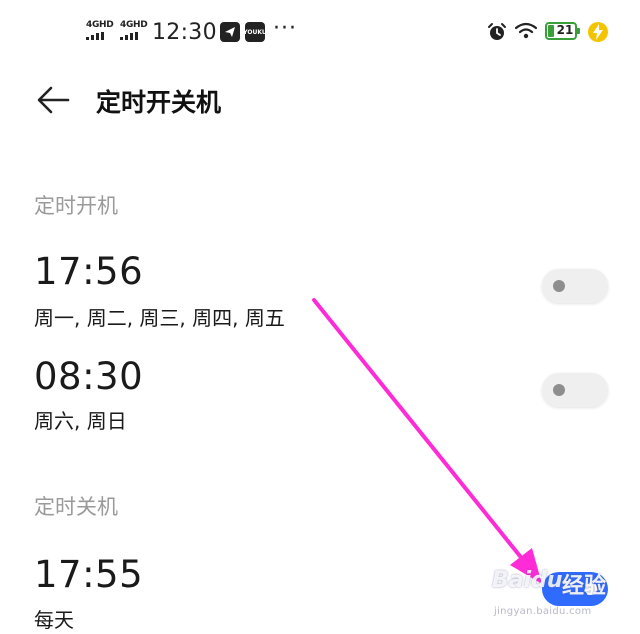  I want to click on page-title: 定时开关机, so click(159, 102).